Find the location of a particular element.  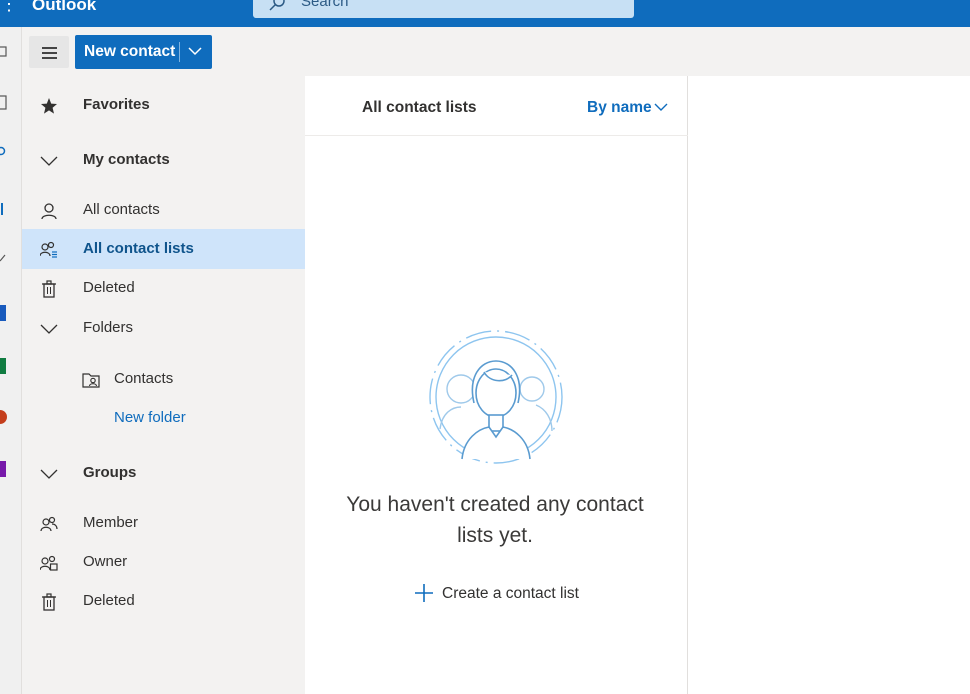

nav-label: My contacts is located at coordinates (126, 159).